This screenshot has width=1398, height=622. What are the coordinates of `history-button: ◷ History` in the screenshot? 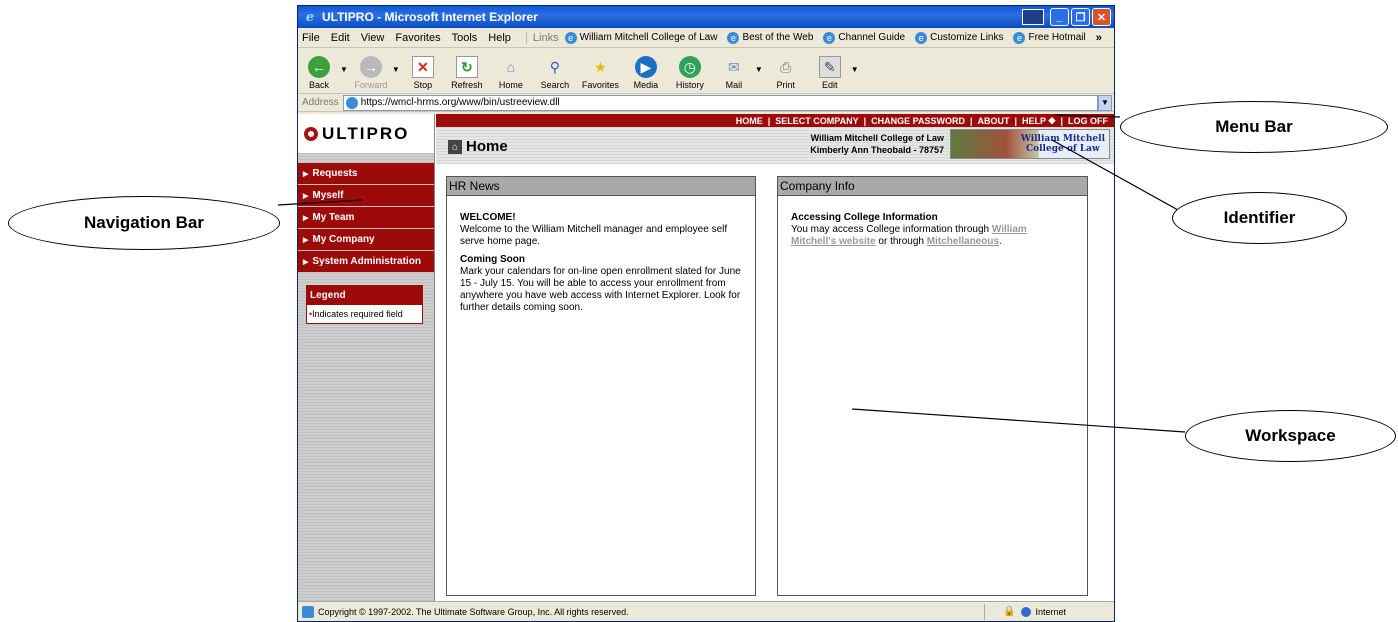 It's located at (690, 73).